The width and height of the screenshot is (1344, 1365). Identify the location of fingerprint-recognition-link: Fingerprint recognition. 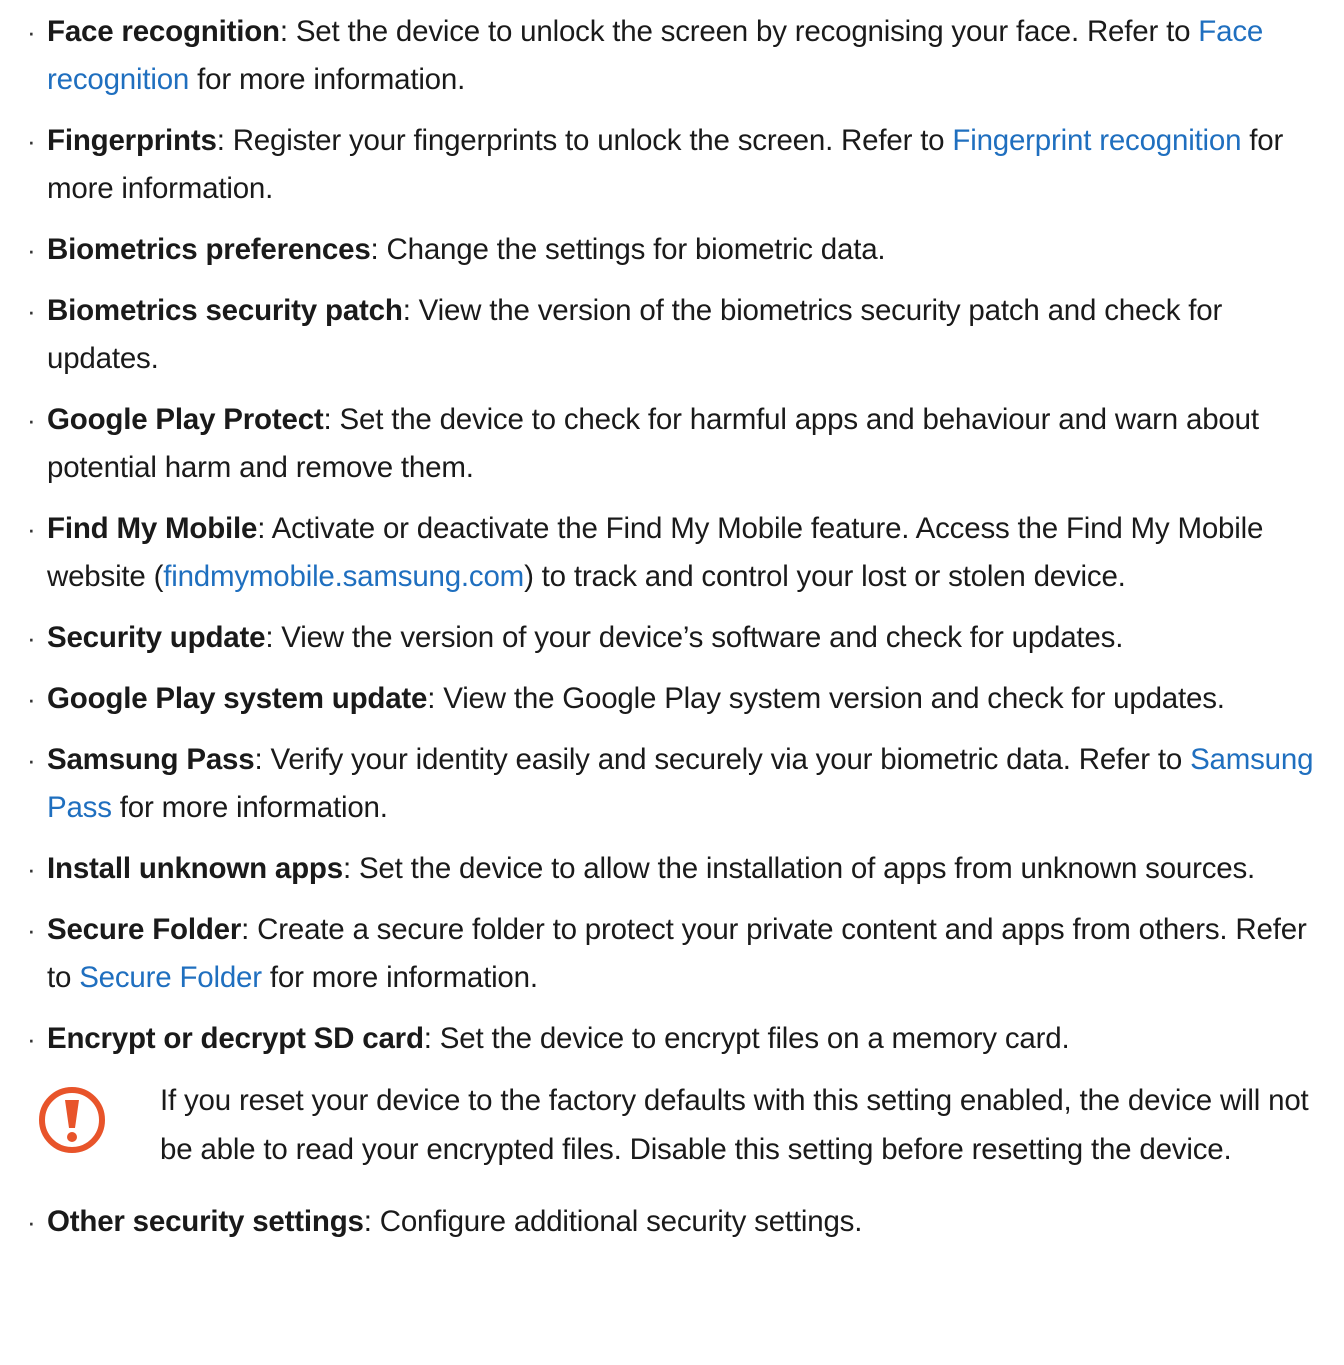
(1096, 140).